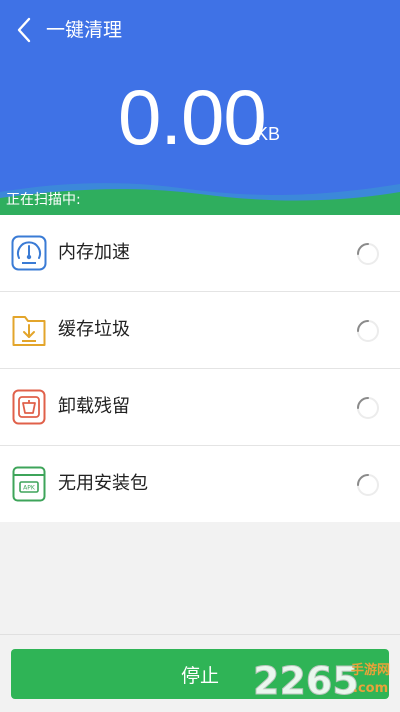 This screenshot has height=712, width=400. Describe the element at coordinates (94, 252) in the screenshot. I see `item-label: 内存加速` at that location.